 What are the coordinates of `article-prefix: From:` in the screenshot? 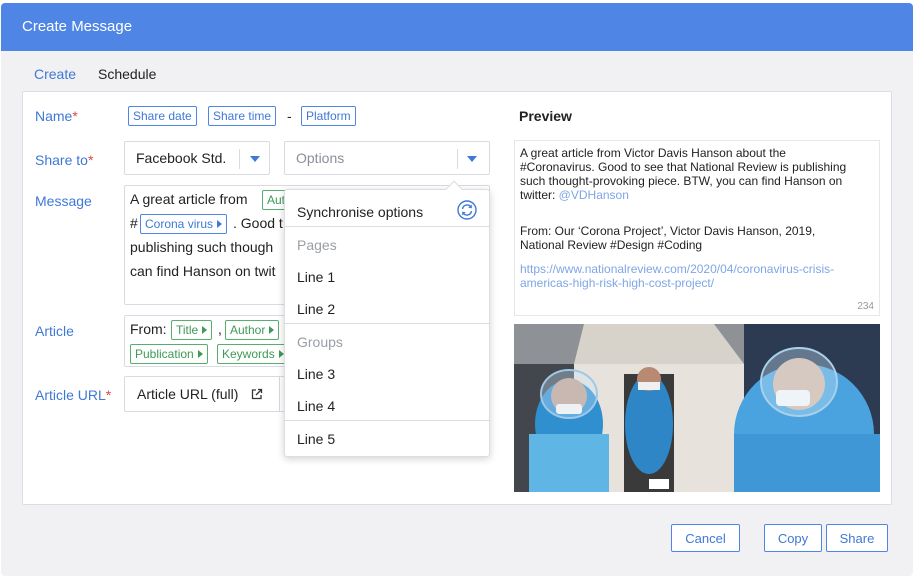 It's located at (148, 329).